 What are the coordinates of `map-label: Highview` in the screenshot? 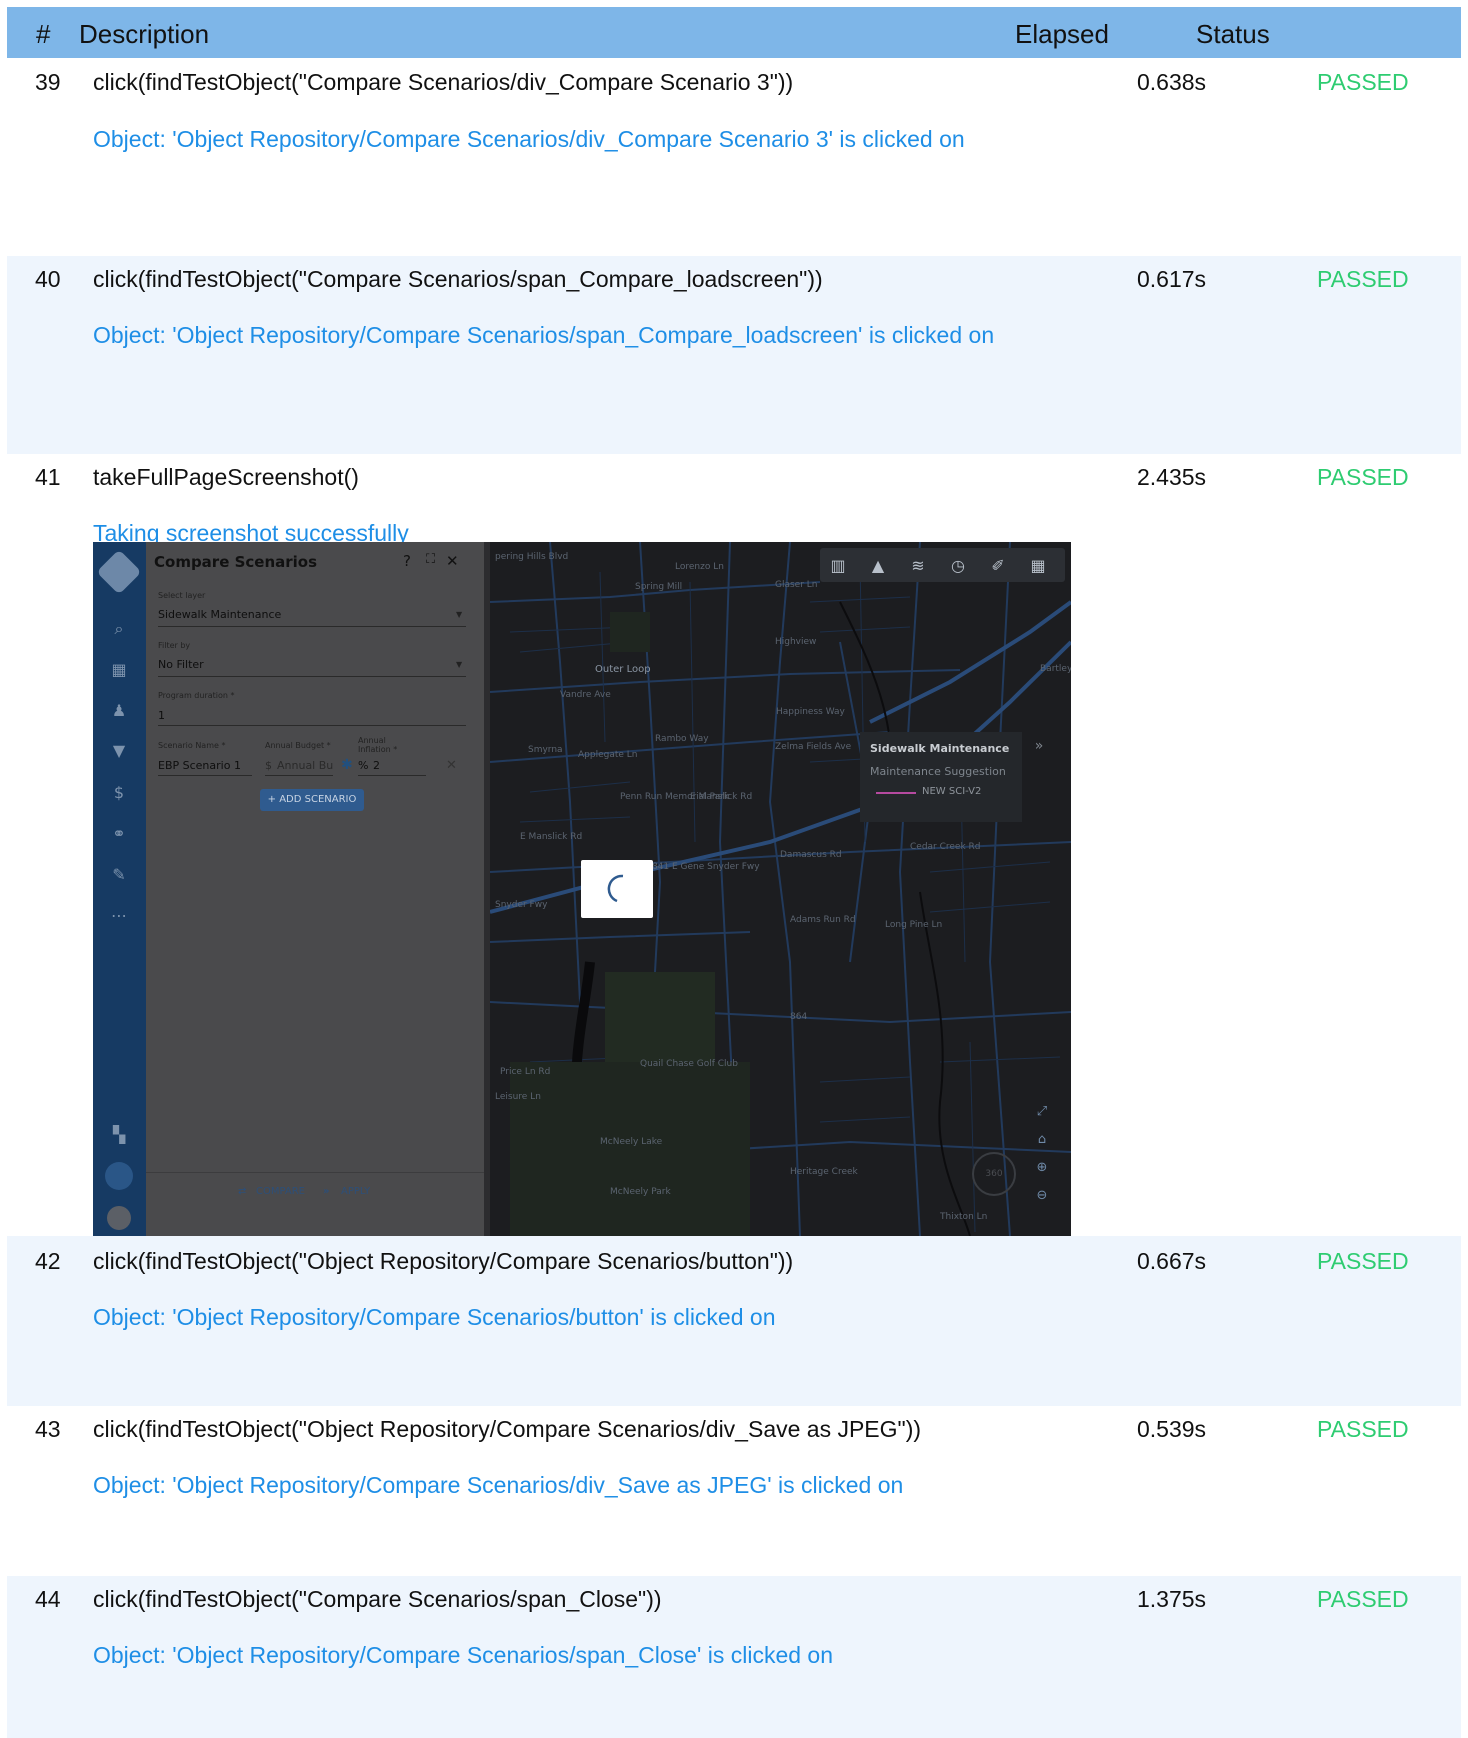 It's located at (796, 642).